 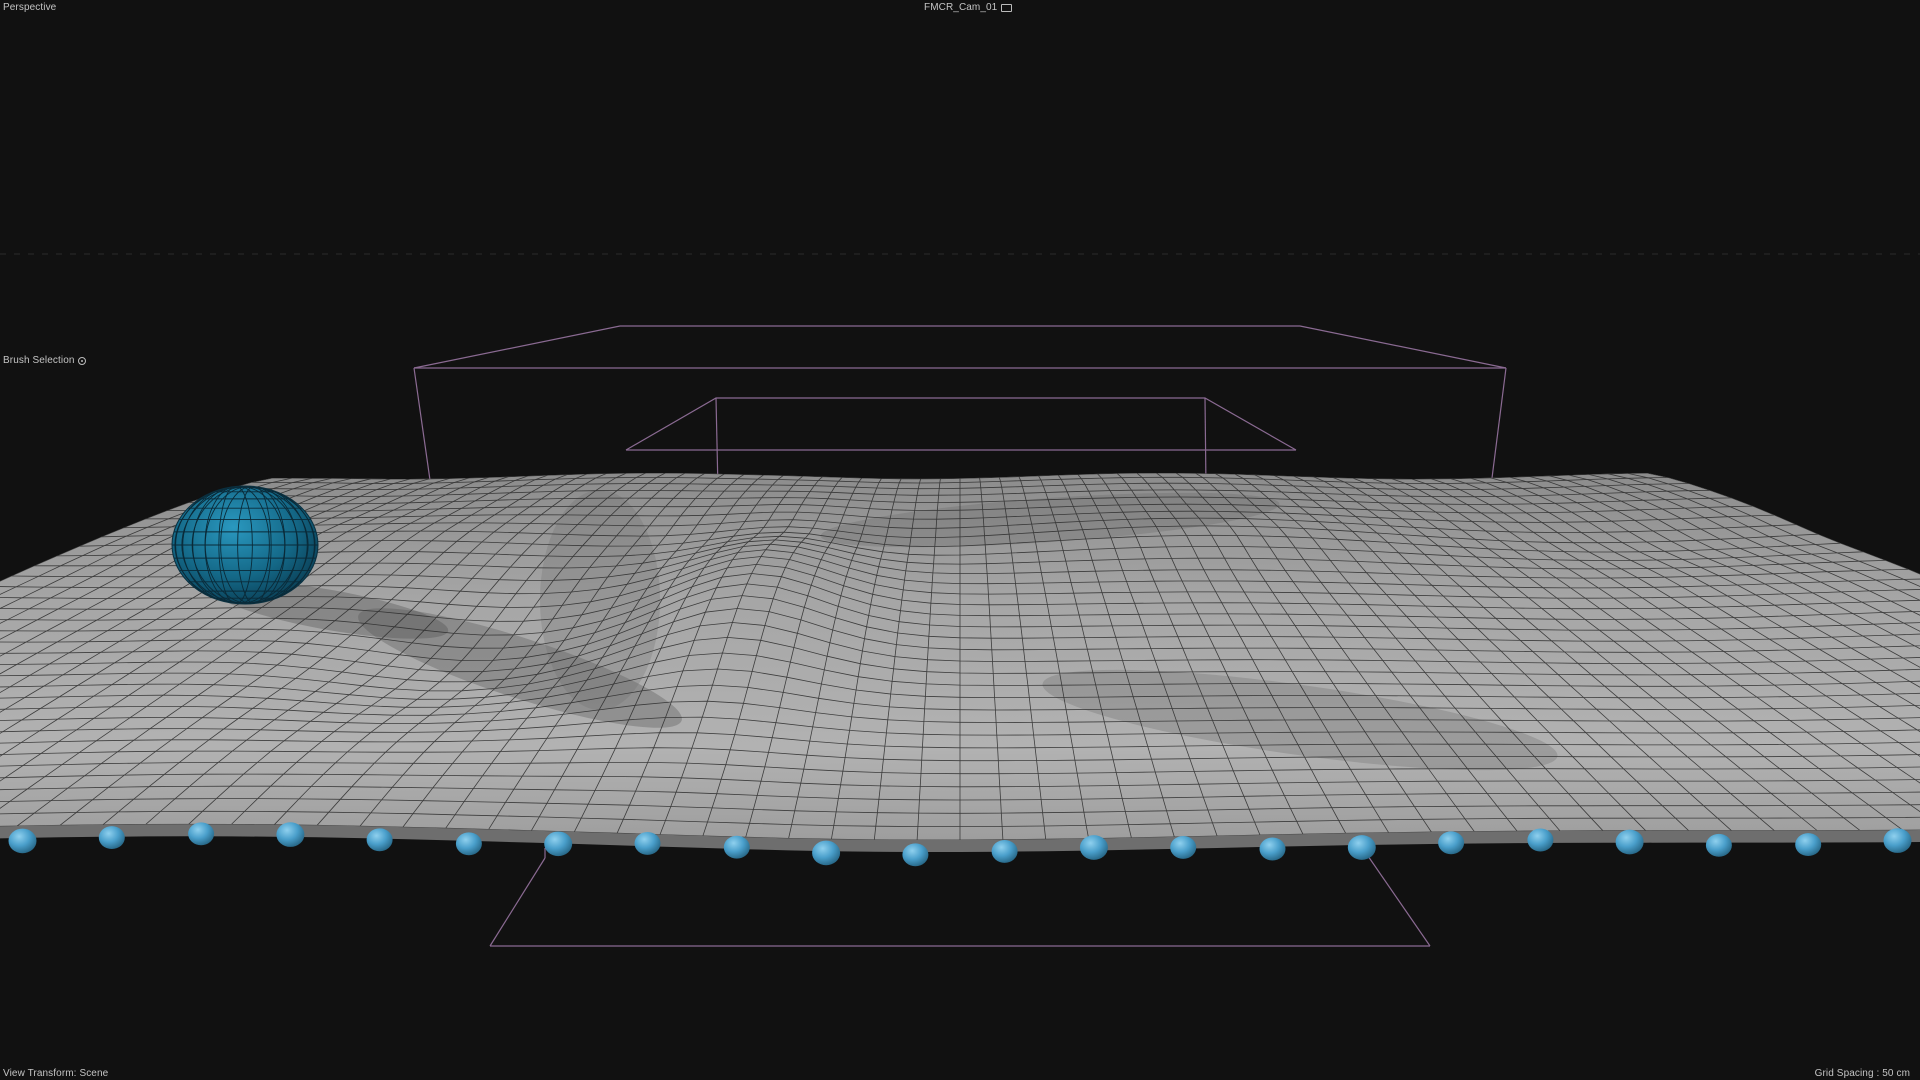 I want to click on bounding-box-back, so click(x=960, y=408).